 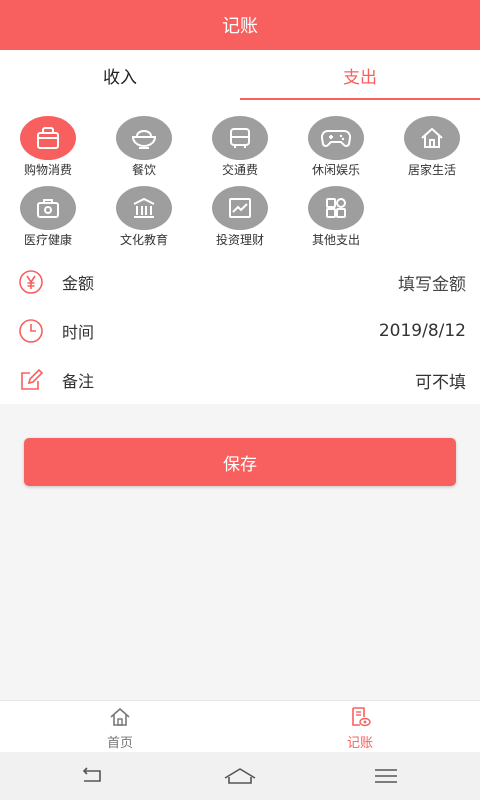 What do you see at coordinates (360, 77) in the screenshot?
I see `tab-expense-label: 支出` at bounding box center [360, 77].